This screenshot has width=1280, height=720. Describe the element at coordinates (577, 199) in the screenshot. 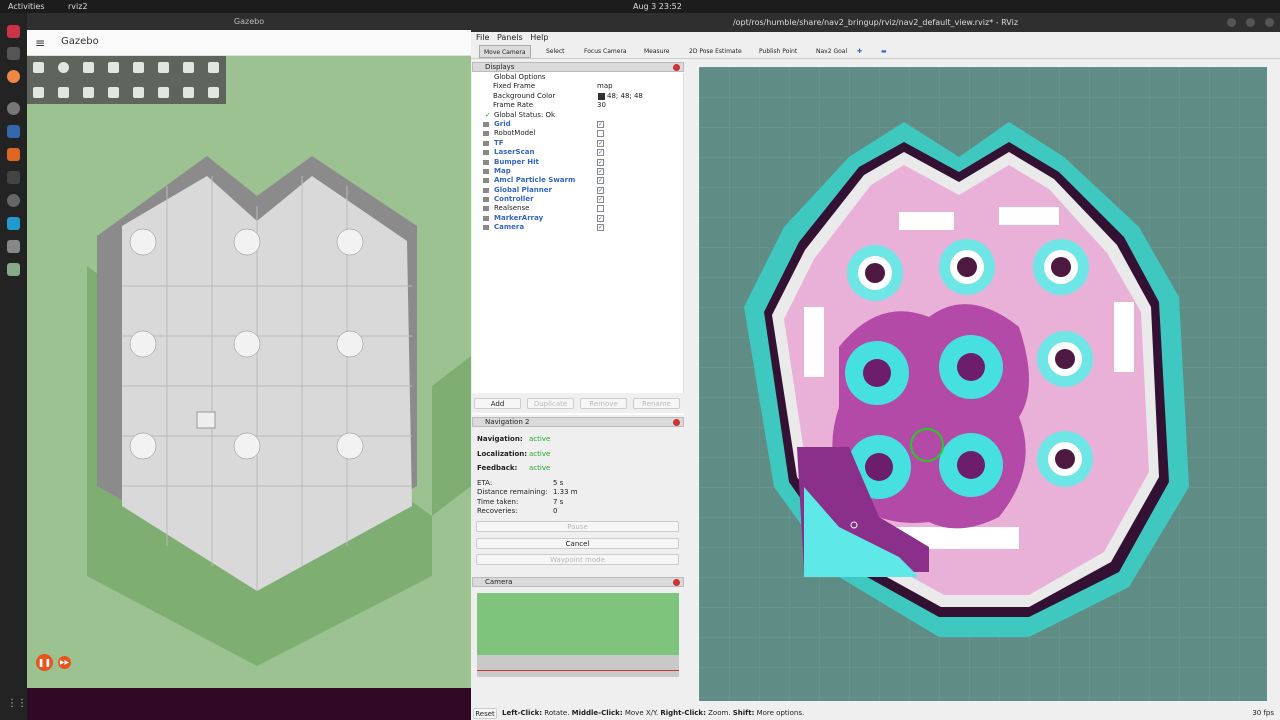

I see `display-item: Controller ✓` at that location.